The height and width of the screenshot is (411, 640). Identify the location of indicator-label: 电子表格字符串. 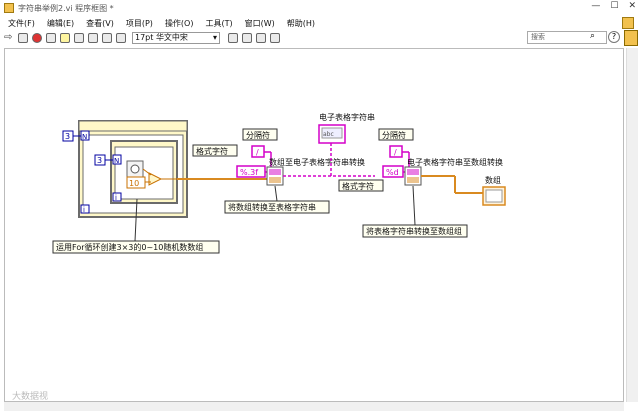
(347, 117).